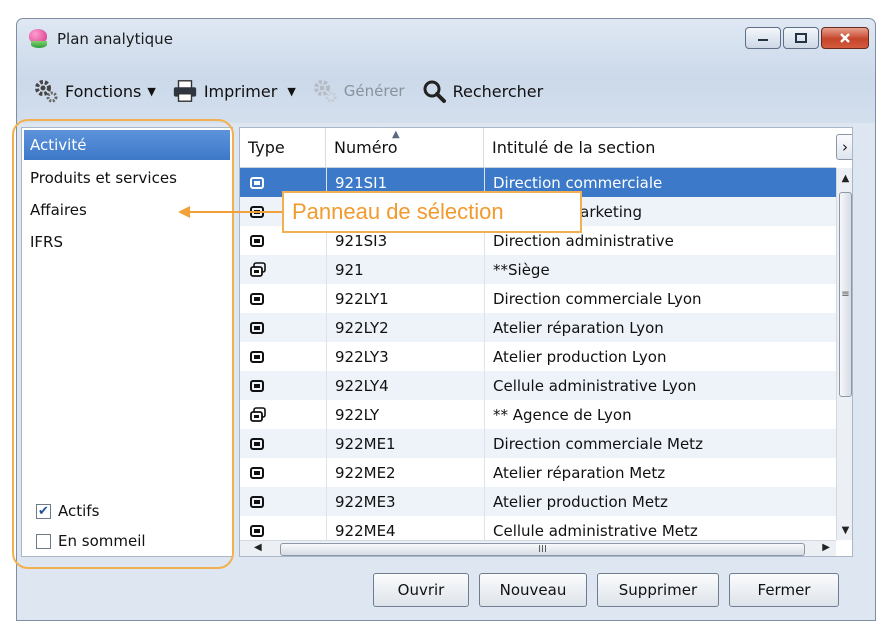  Describe the element at coordinates (660, 414) in the screenshot. I see `intitule-cell: ** Agence de Lyon` at that location.